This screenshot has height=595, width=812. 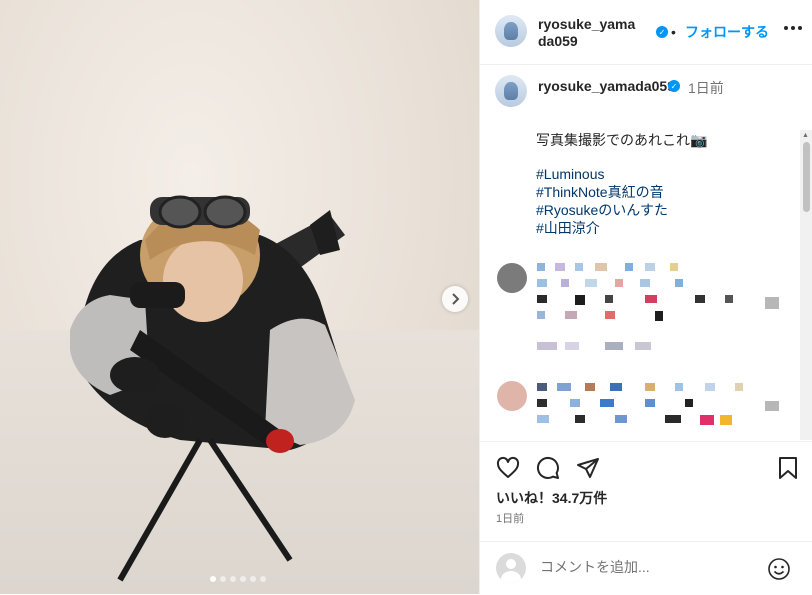 What do you see at coordinates (588, 468) in the screenshot?
I see `share-icon` at bounding box center [588, 468].